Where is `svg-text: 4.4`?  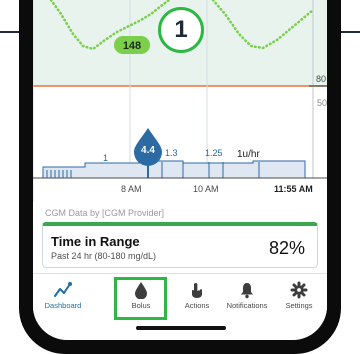
svg-text: 4.4 is located at coordinates (148, 150).